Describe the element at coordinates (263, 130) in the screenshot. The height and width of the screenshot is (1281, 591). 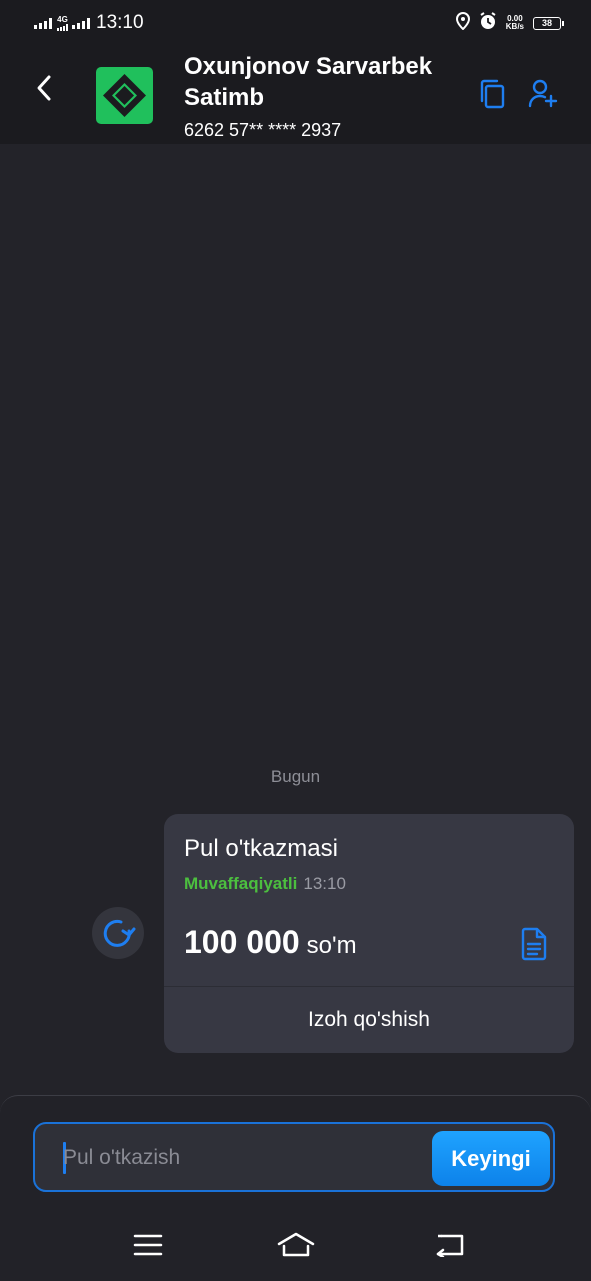
I see `card-number: 6262 57** **** 2937` at that location.